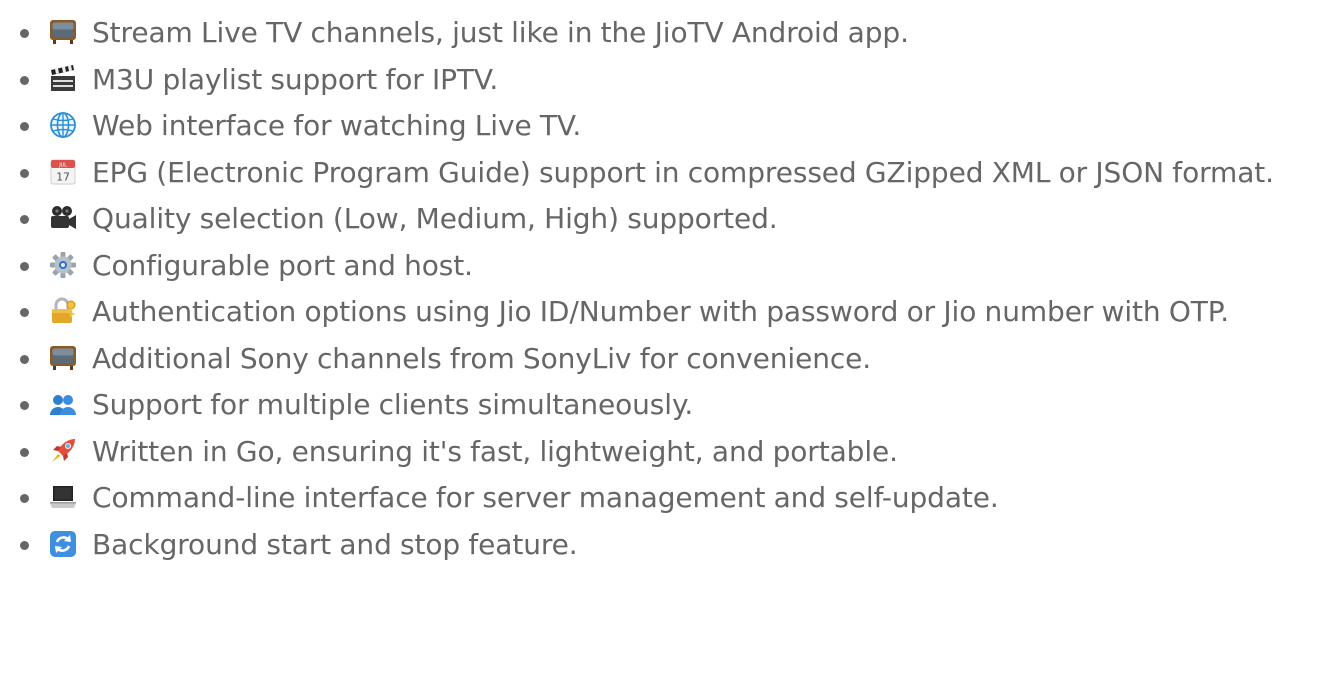 The width and height of the screenshot is (1343, 689). I want to click on rocket-icon, so click(63, 451).